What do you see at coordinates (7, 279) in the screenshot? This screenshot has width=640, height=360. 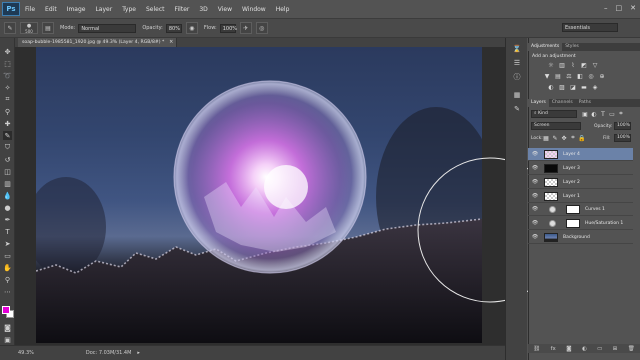 I see `zoom-tool-icon: ⚲` at bounding box center [7, 279].